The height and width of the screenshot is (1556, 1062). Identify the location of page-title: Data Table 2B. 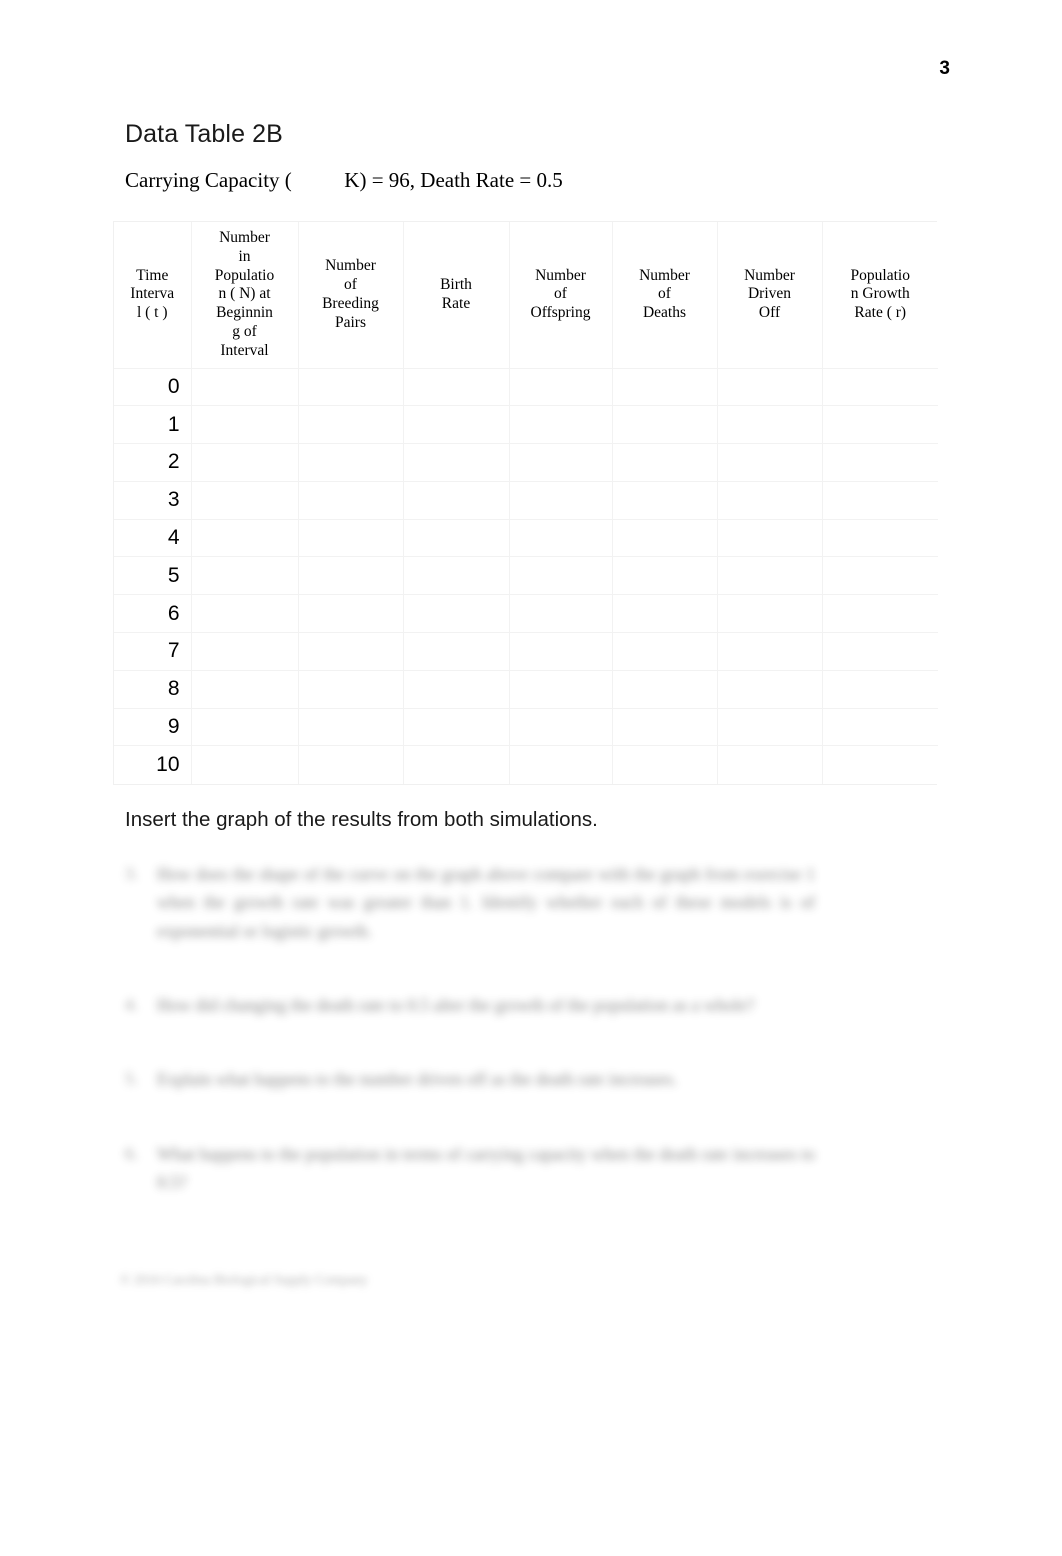
(204, 134).